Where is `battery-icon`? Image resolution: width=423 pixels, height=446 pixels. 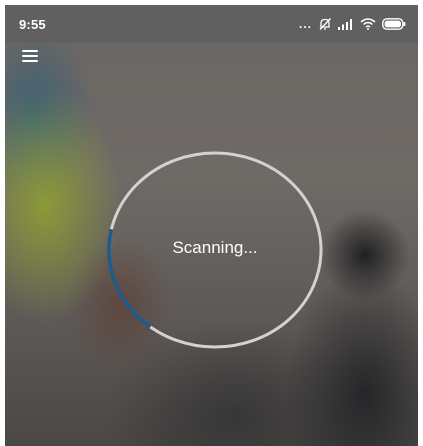 battery-icon is located at coordinates (394, 24).